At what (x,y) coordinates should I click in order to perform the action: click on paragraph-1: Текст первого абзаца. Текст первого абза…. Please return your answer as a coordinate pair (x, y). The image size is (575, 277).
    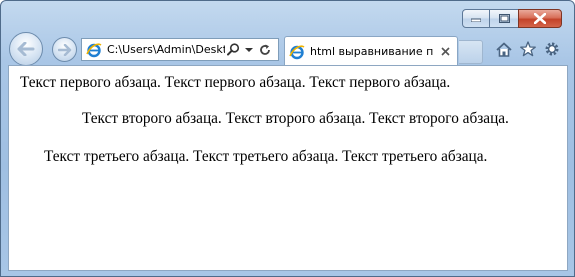
    Looking at the image, I should click on (235, 82).